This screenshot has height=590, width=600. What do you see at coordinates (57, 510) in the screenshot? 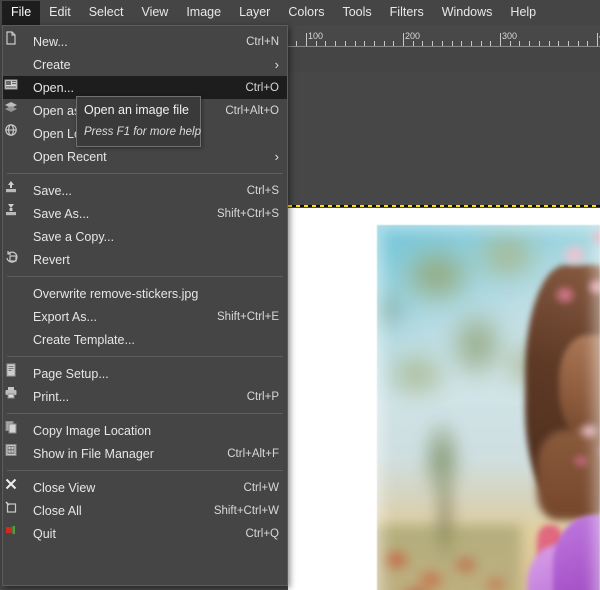
I see `menu-item-label: Close All` at bounding box center [57, 510].